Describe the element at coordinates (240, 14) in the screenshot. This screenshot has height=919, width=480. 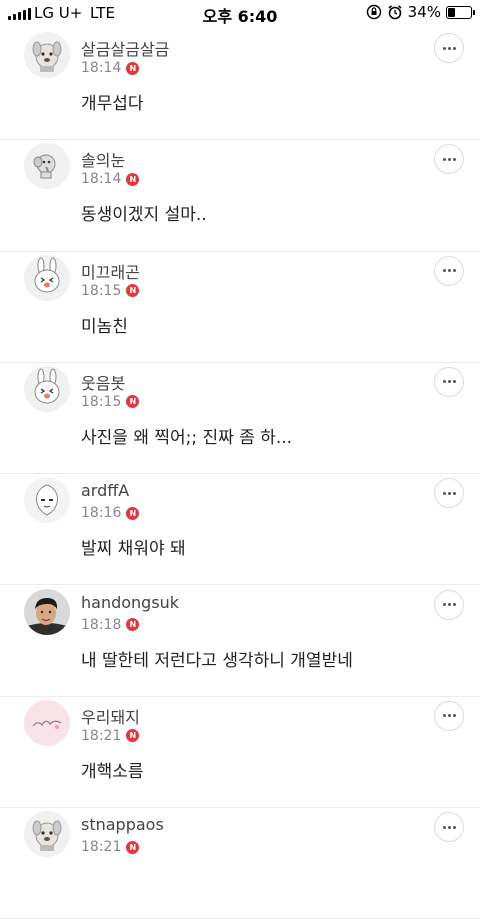
I see `status-bar: LG U+ LTE 오후 6:40 34%` at that location.